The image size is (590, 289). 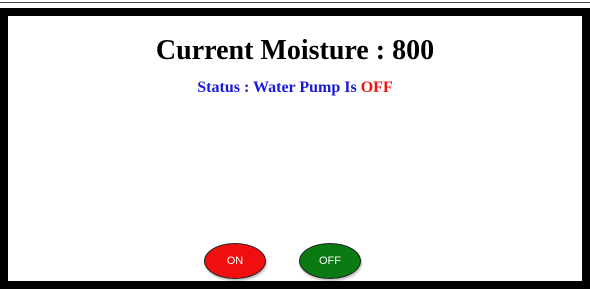 What do you see at coordinates (295, 2) in the screenshot?
I see `top-divider` at bounding box center [295, 2].